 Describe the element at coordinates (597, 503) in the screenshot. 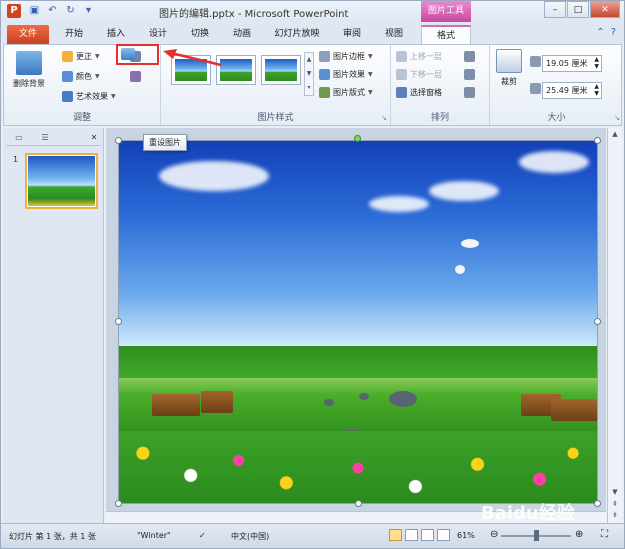

I see `resize-handle-se` at that location.